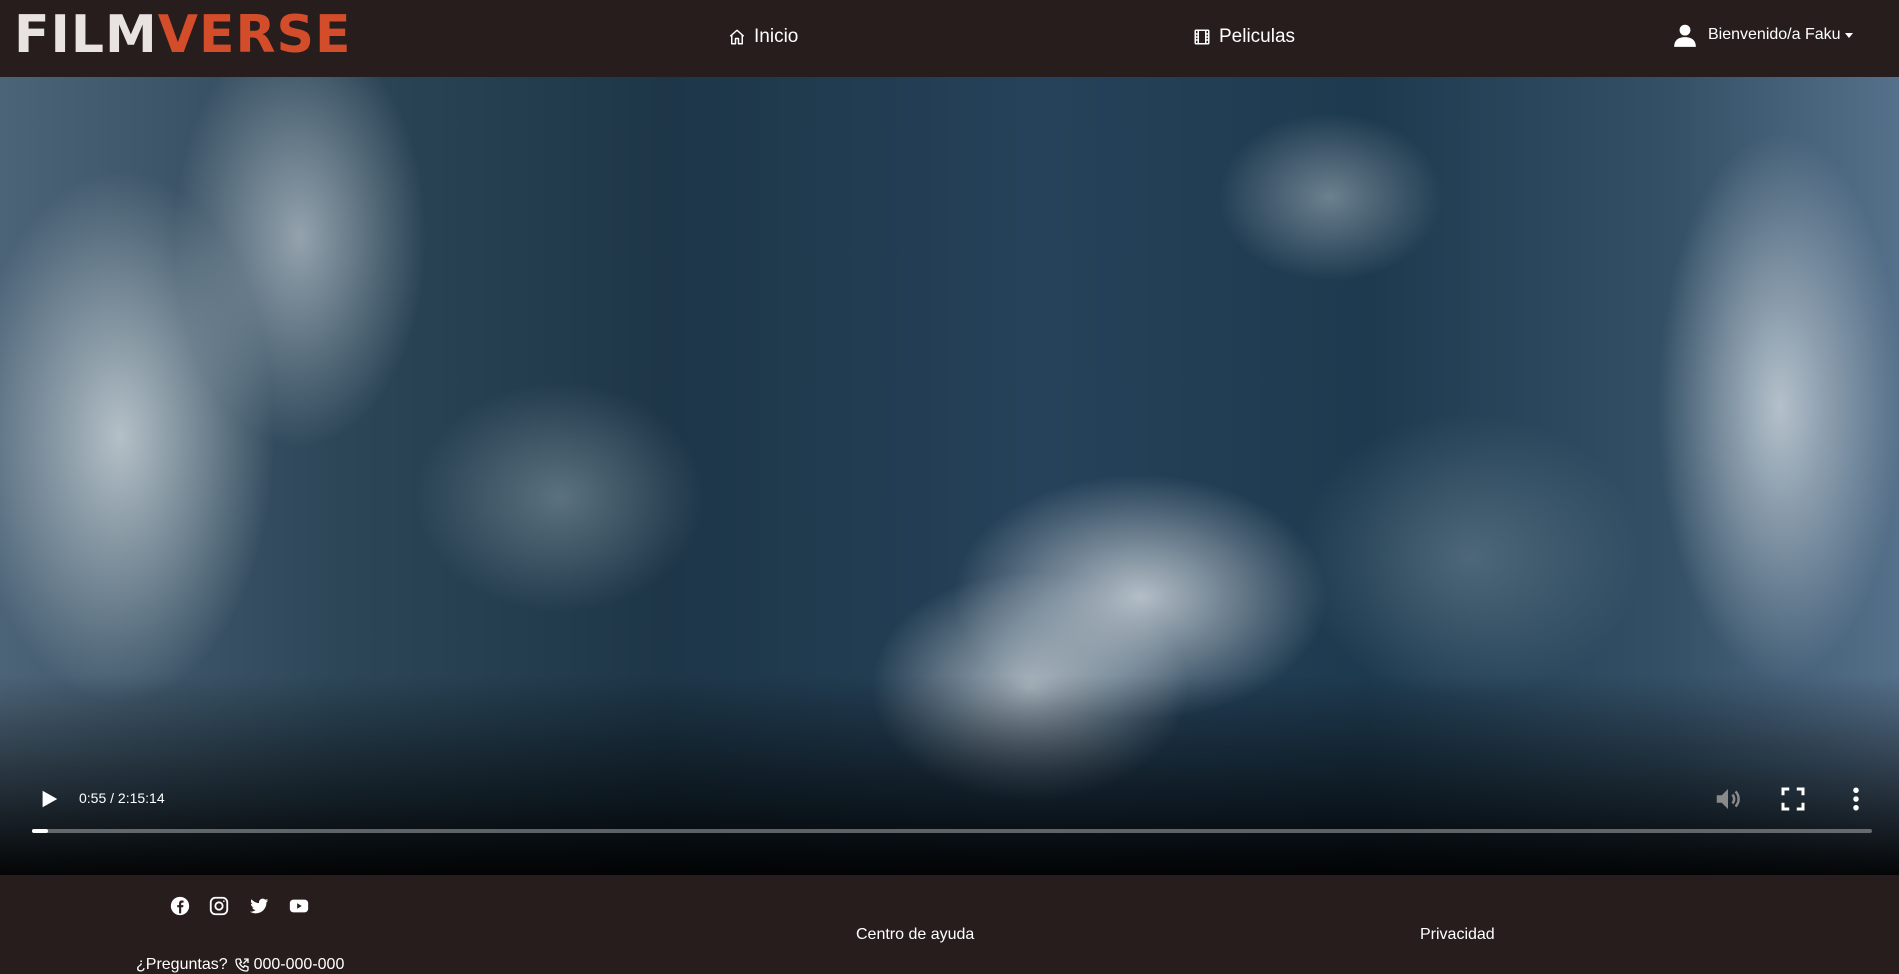 The image size is (1899, 974). I want to click on help-question: ¿Preguntas?, so click(182, 964).